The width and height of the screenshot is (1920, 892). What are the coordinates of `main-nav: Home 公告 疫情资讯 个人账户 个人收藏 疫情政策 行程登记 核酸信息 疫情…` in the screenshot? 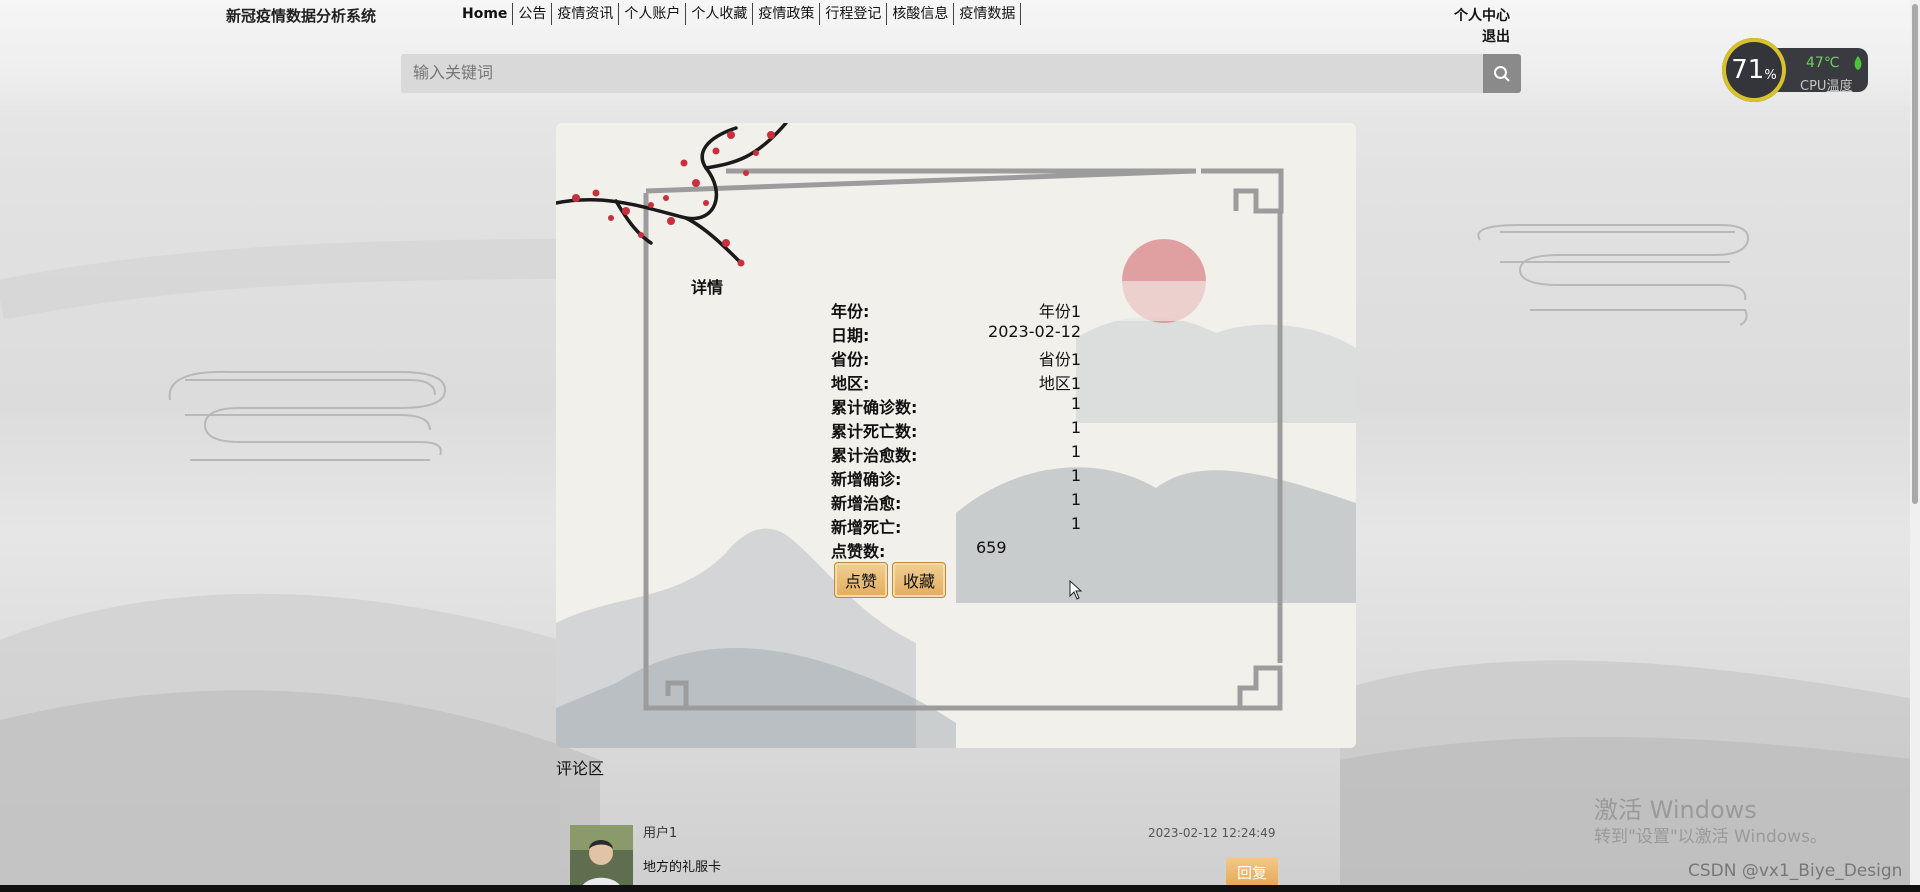 It's located at (741, 14).